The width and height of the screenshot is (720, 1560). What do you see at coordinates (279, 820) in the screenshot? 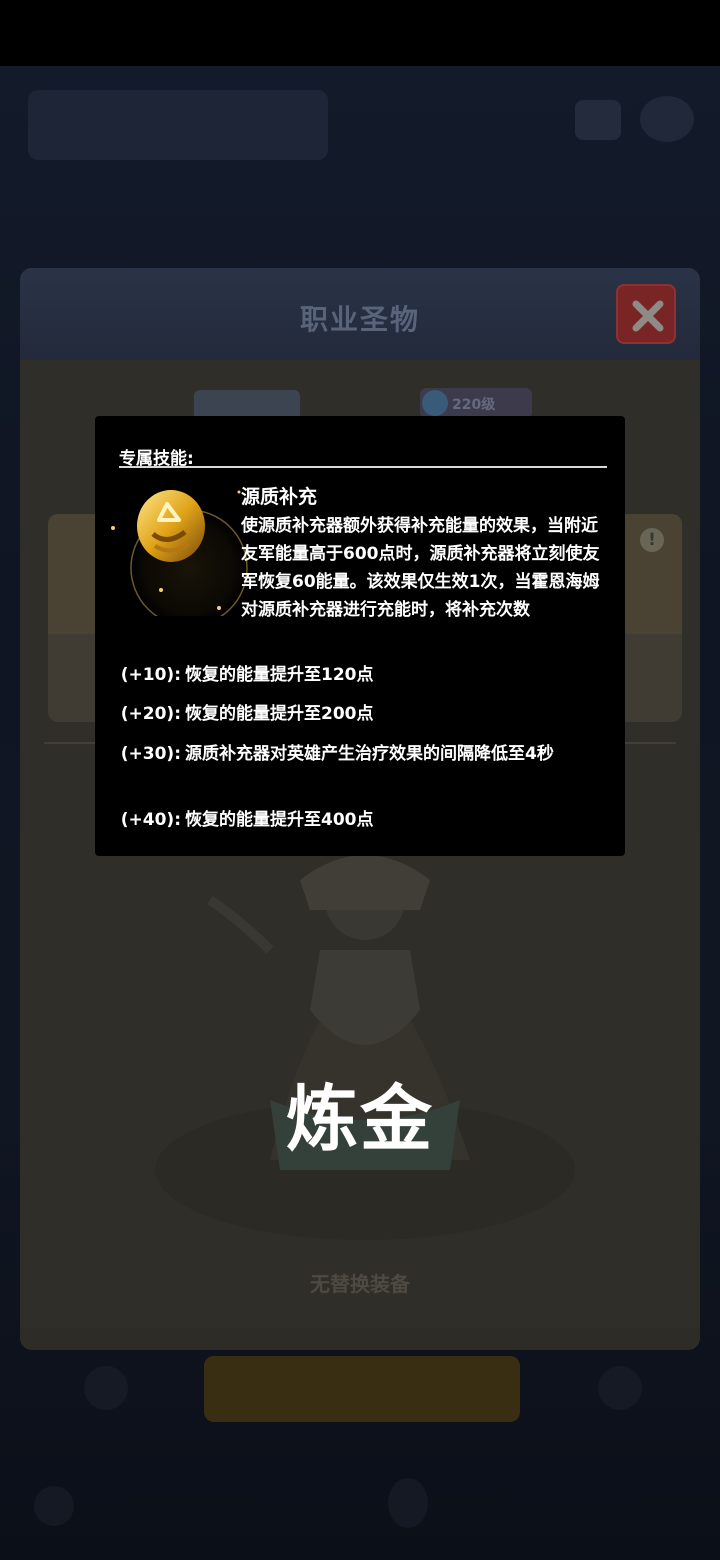
I see `upgrade-text: 恢复的能量提升至400点` at bounding box center [279, 820].